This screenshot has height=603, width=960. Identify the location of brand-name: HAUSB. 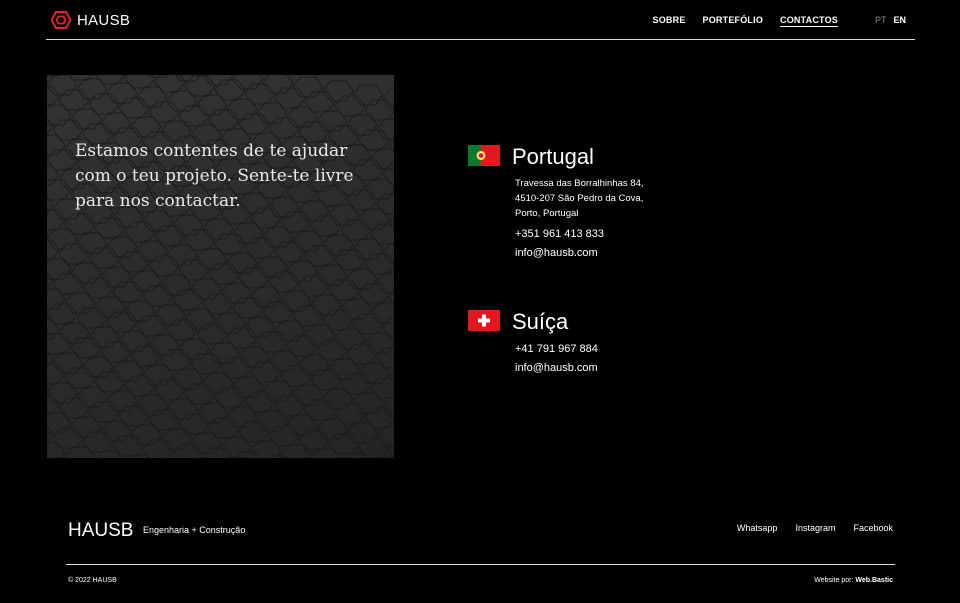
(104, 20).